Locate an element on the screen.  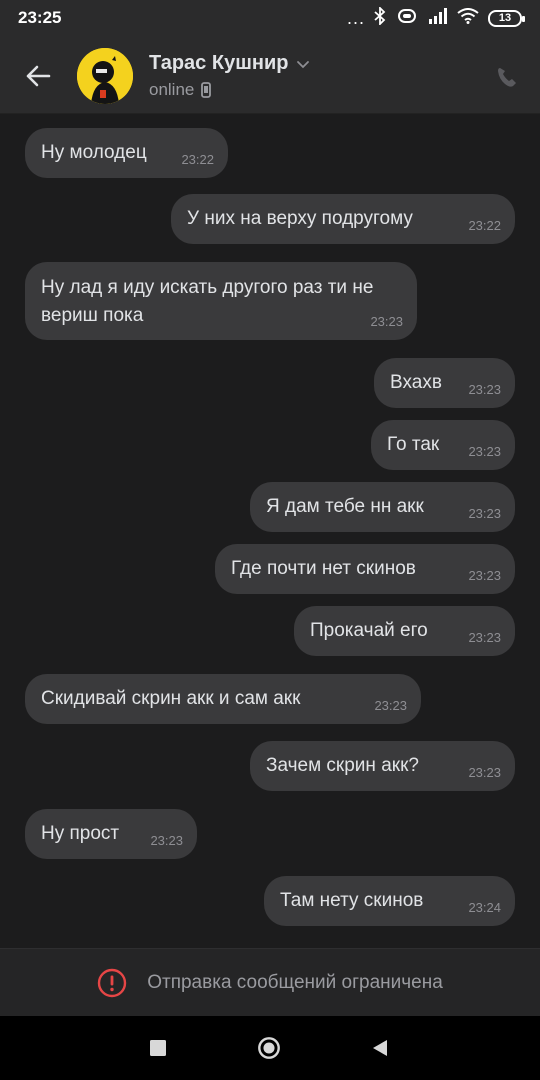
phone-icon is located at coordinates (507, 77).